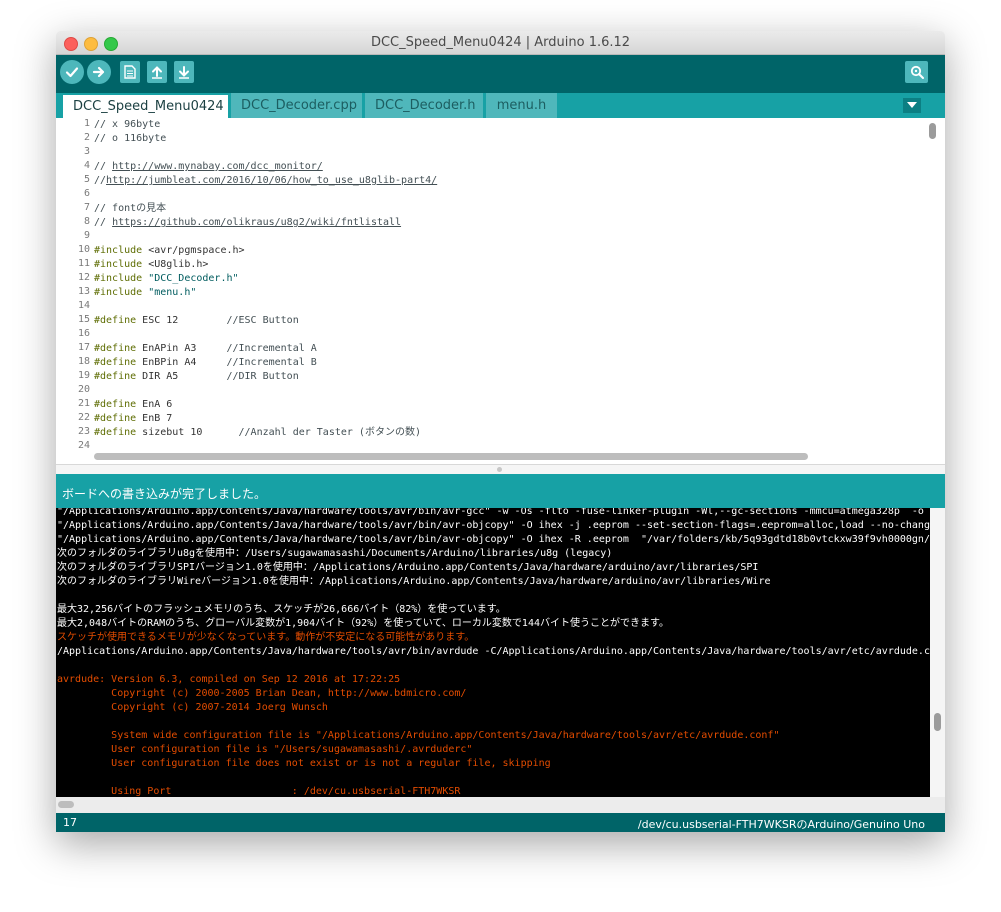 The height and width of the screenshot is (912, 1001). Describe the element at coordinates (83, 417) in the screenshot. I see `line-number: 22` at that location.